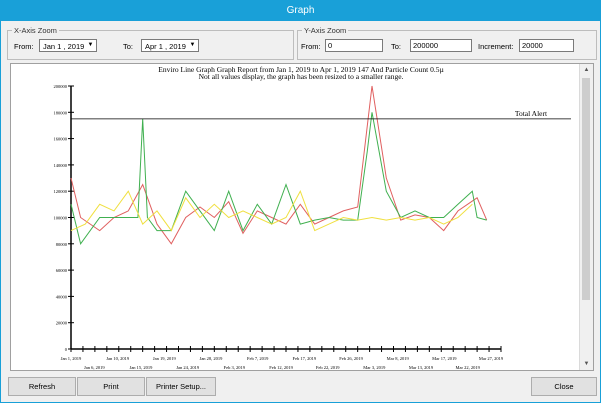  What do you see at coordinates (42, 386) in the screenshot?
I see `refresh-button: Refresh` at bounding box center [42, 386].